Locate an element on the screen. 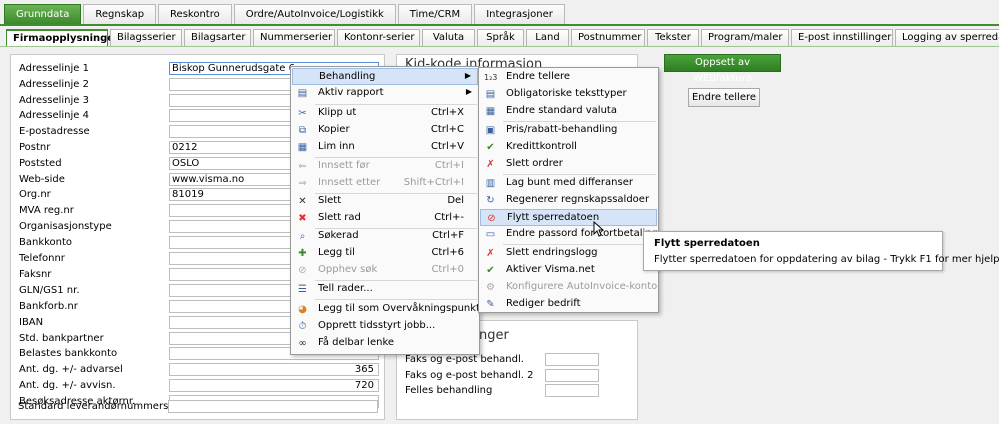 Image resolution: width=999 pixels, height=424 pixels. menu-item-innsett-etter: ⇒ Innsett etter Shift+Ctrl+I is located at coordinates (385, 183).